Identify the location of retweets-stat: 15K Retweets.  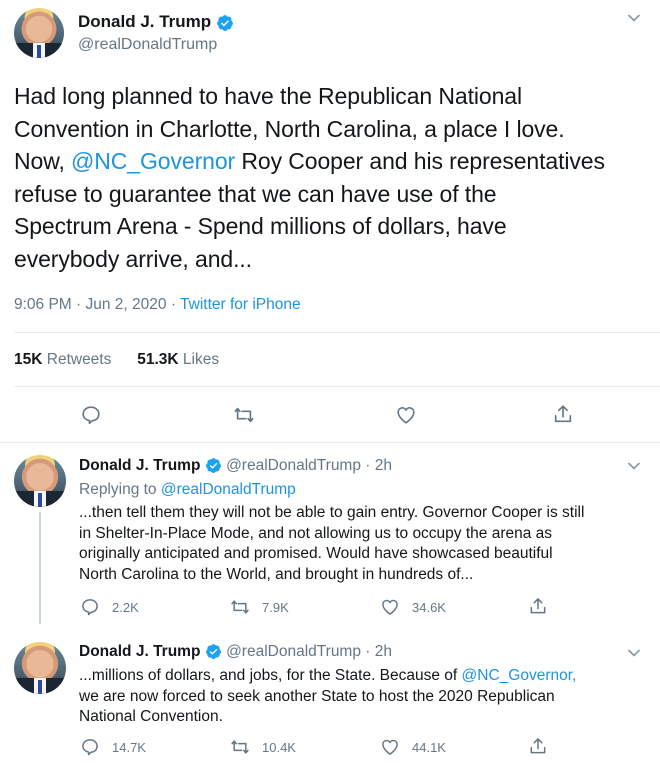
(62, 359).